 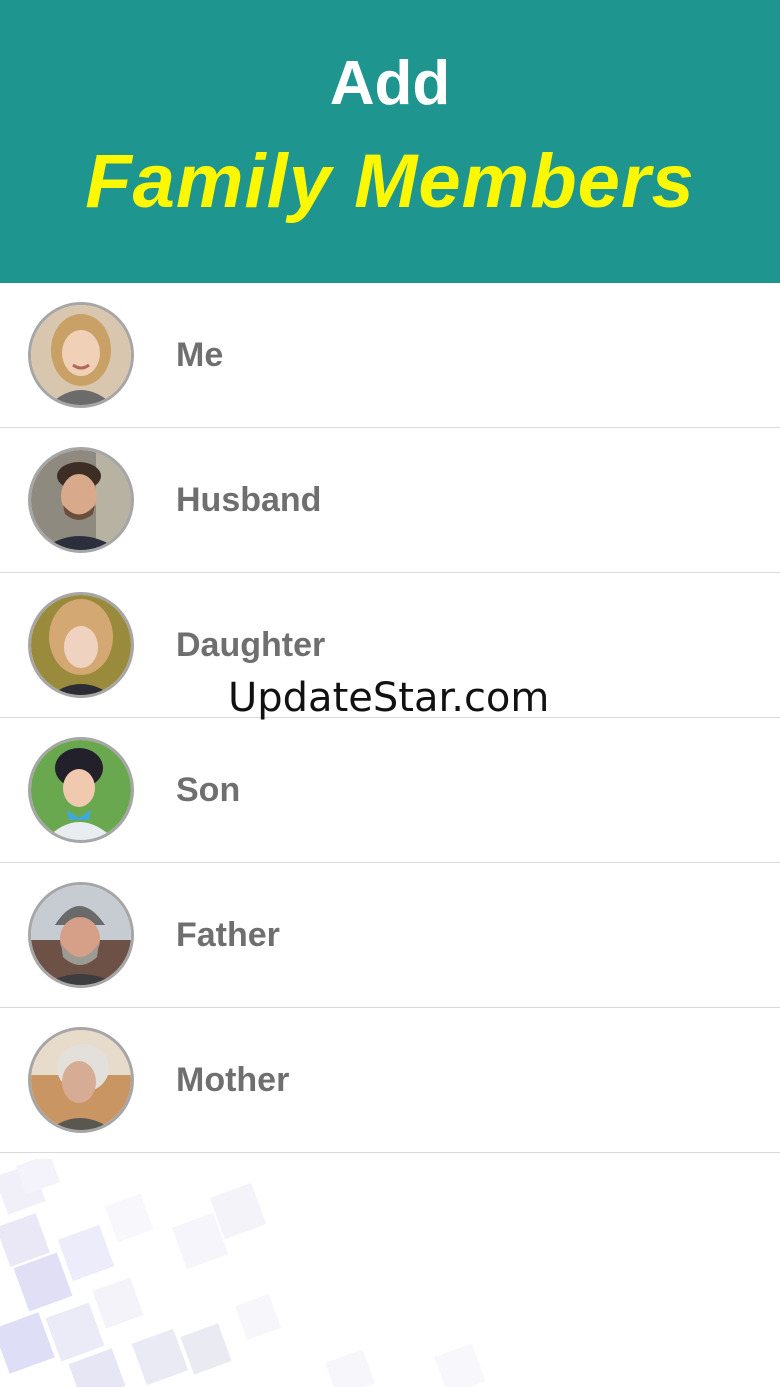 I want to click on member-row-father: Father, so click(x=390, y=935).